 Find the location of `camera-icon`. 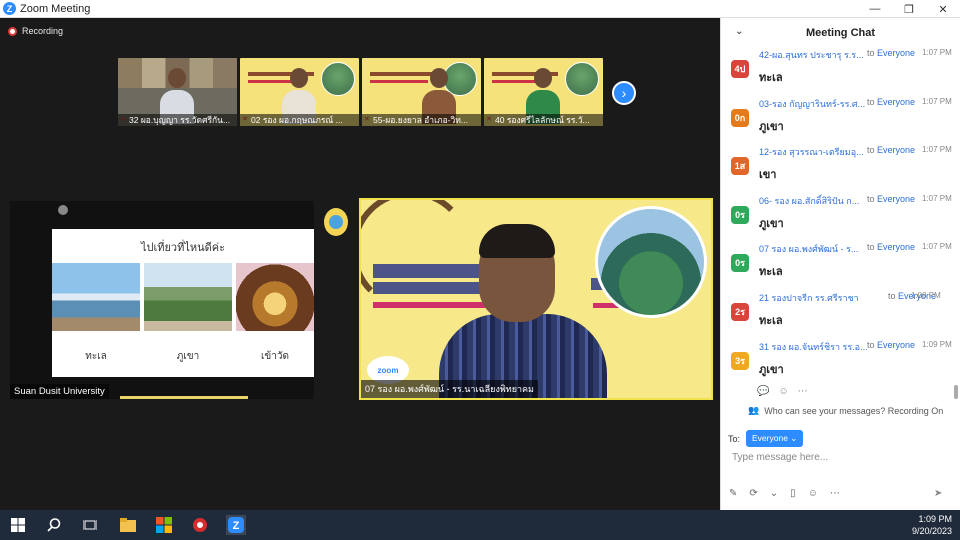

camera-icon is located at coordinates (63, 210).